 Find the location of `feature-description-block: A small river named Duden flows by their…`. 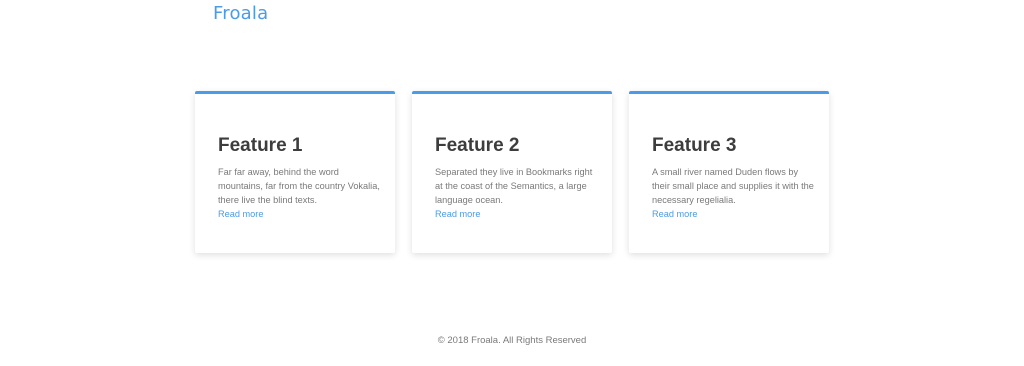

feature-description-block: A small river named Duden flows by their… is located at coordinates (734, 193).